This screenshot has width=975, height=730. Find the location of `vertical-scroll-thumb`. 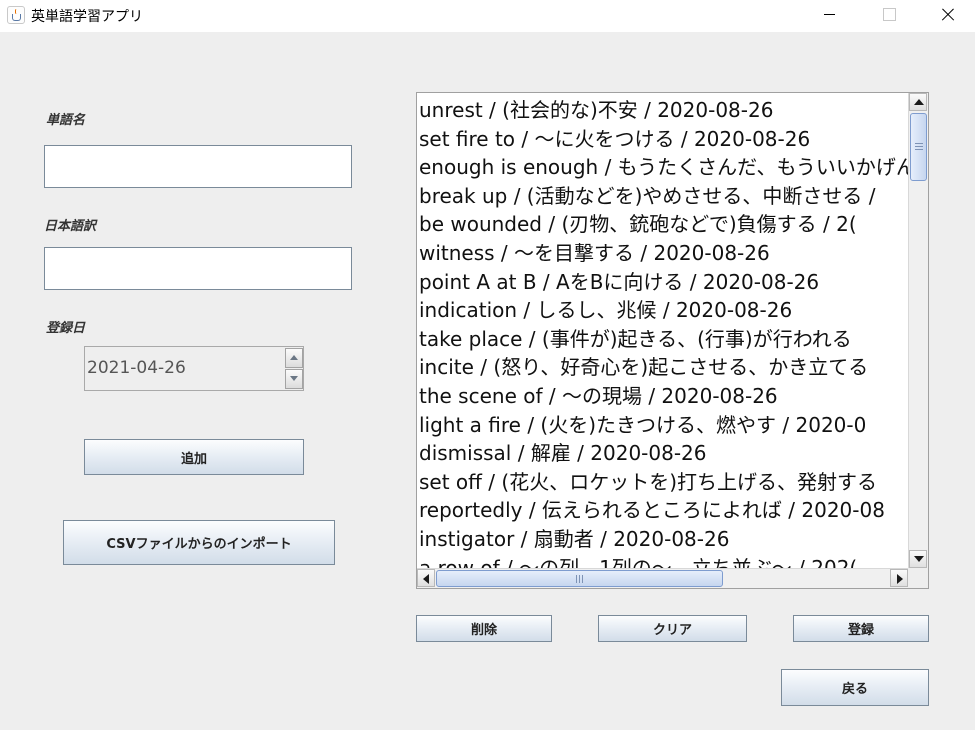

vertical-scroll-thumb is located at coordinates (918, 147).